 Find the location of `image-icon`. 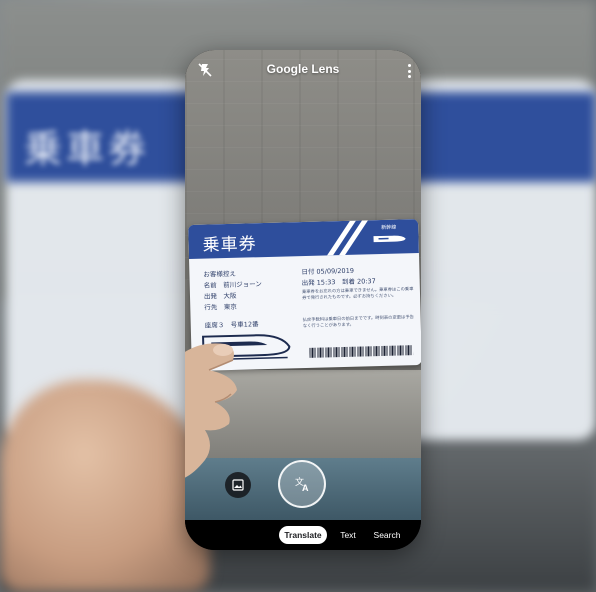

image-icon is located at coordinates (238, 485).